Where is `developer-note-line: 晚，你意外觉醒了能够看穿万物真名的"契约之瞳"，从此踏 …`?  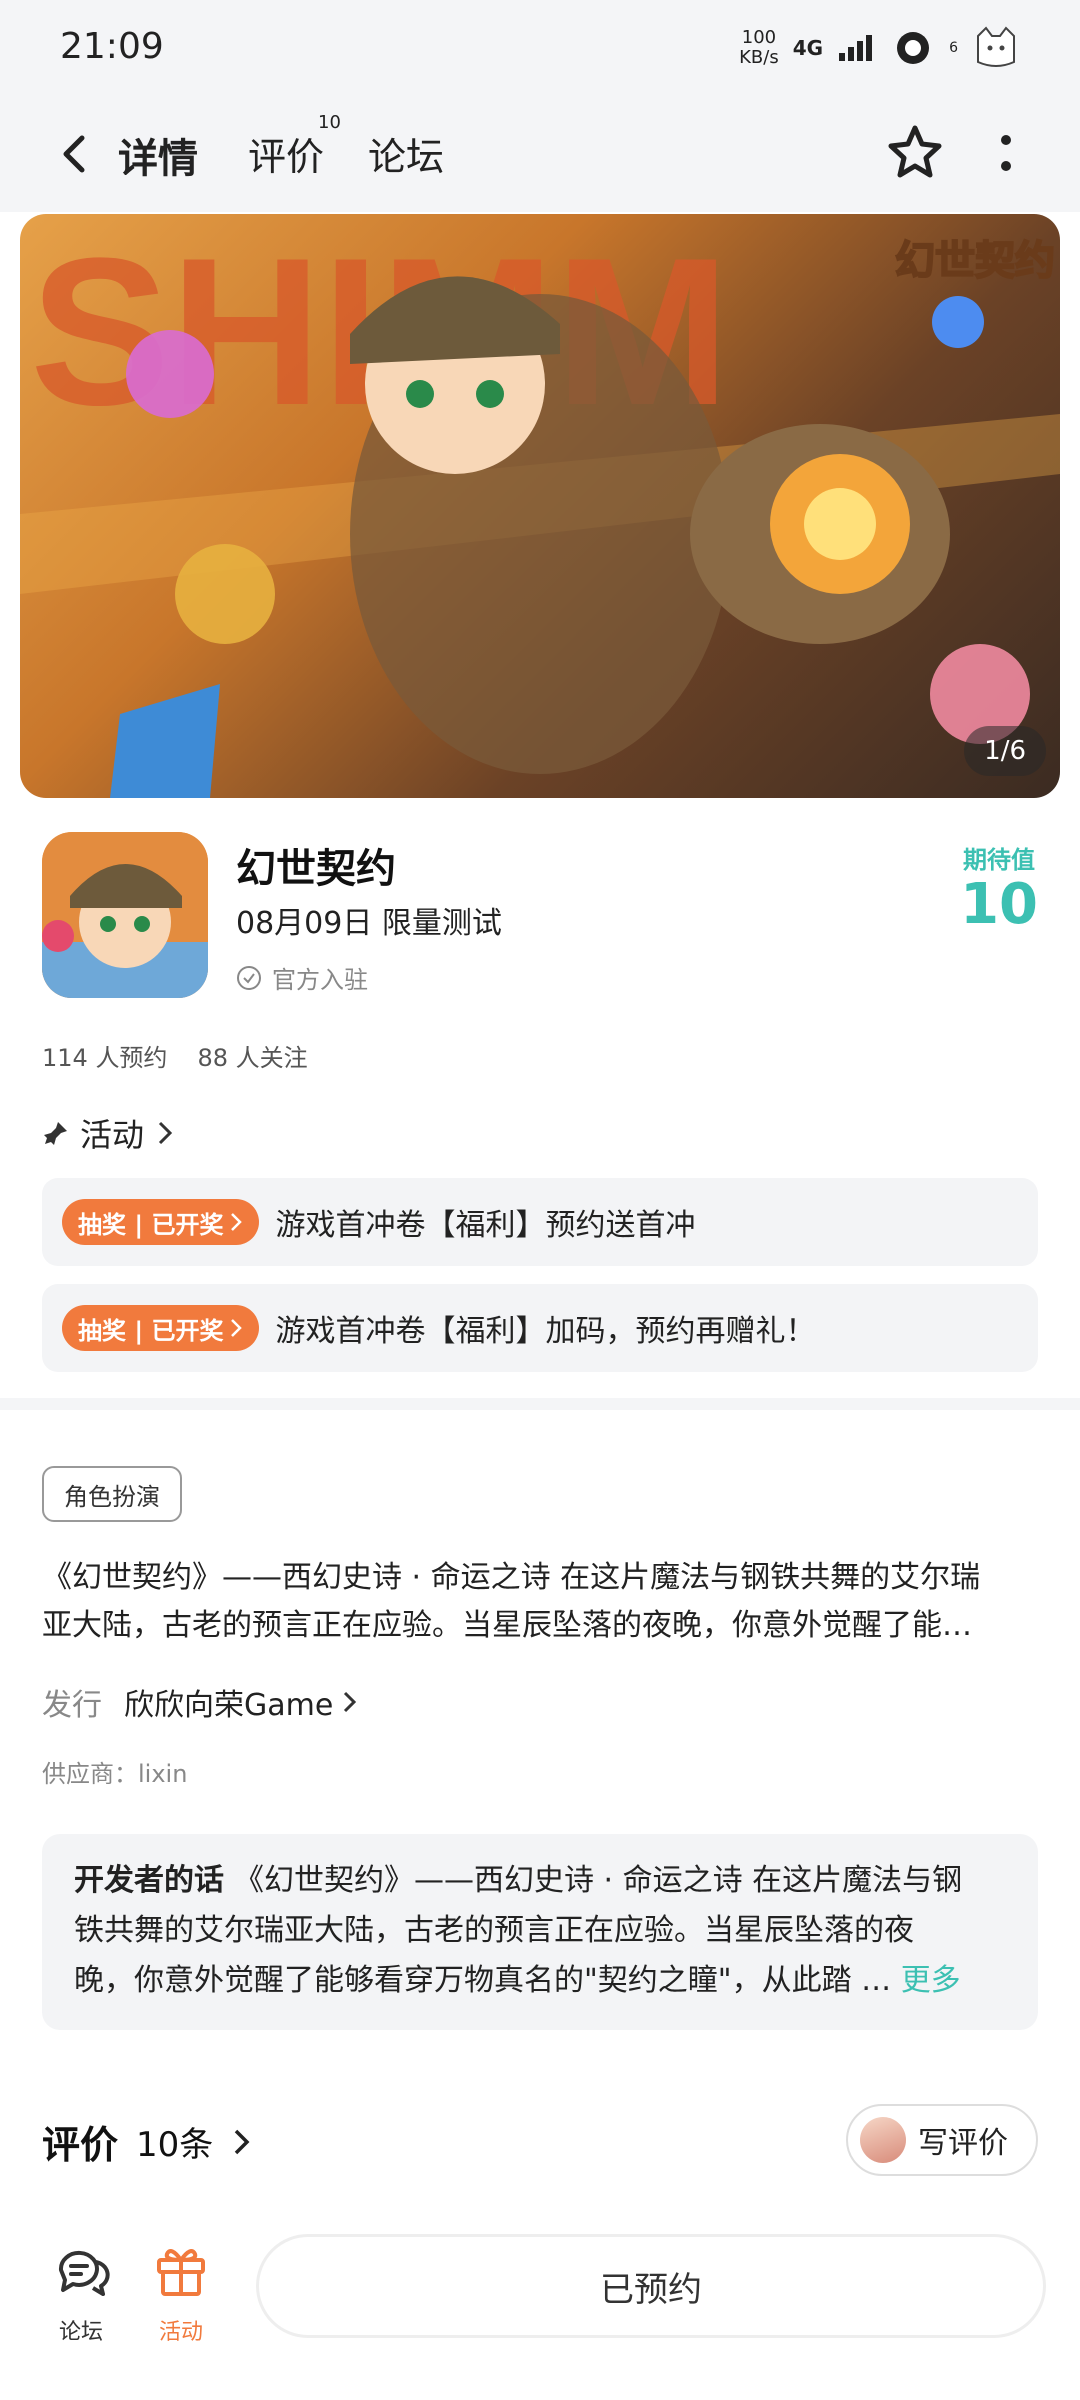
developer-note-line: 晚，你意外觉醒了能够看穿万物真名的"契约之瞳"，从此踏 … is located at coordinates (483, 1980).